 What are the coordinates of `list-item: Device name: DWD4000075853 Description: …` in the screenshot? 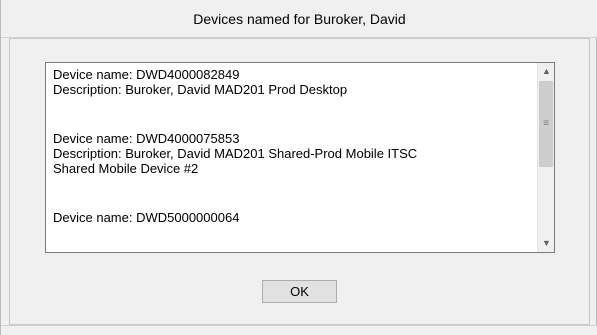 It's located at (293, 153).